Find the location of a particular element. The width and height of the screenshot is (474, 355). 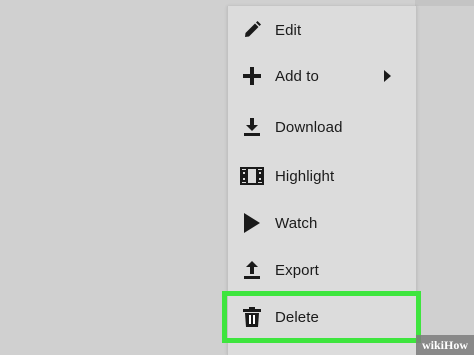

menu-item-add-to: Add to is located at coordinates (322, 76).